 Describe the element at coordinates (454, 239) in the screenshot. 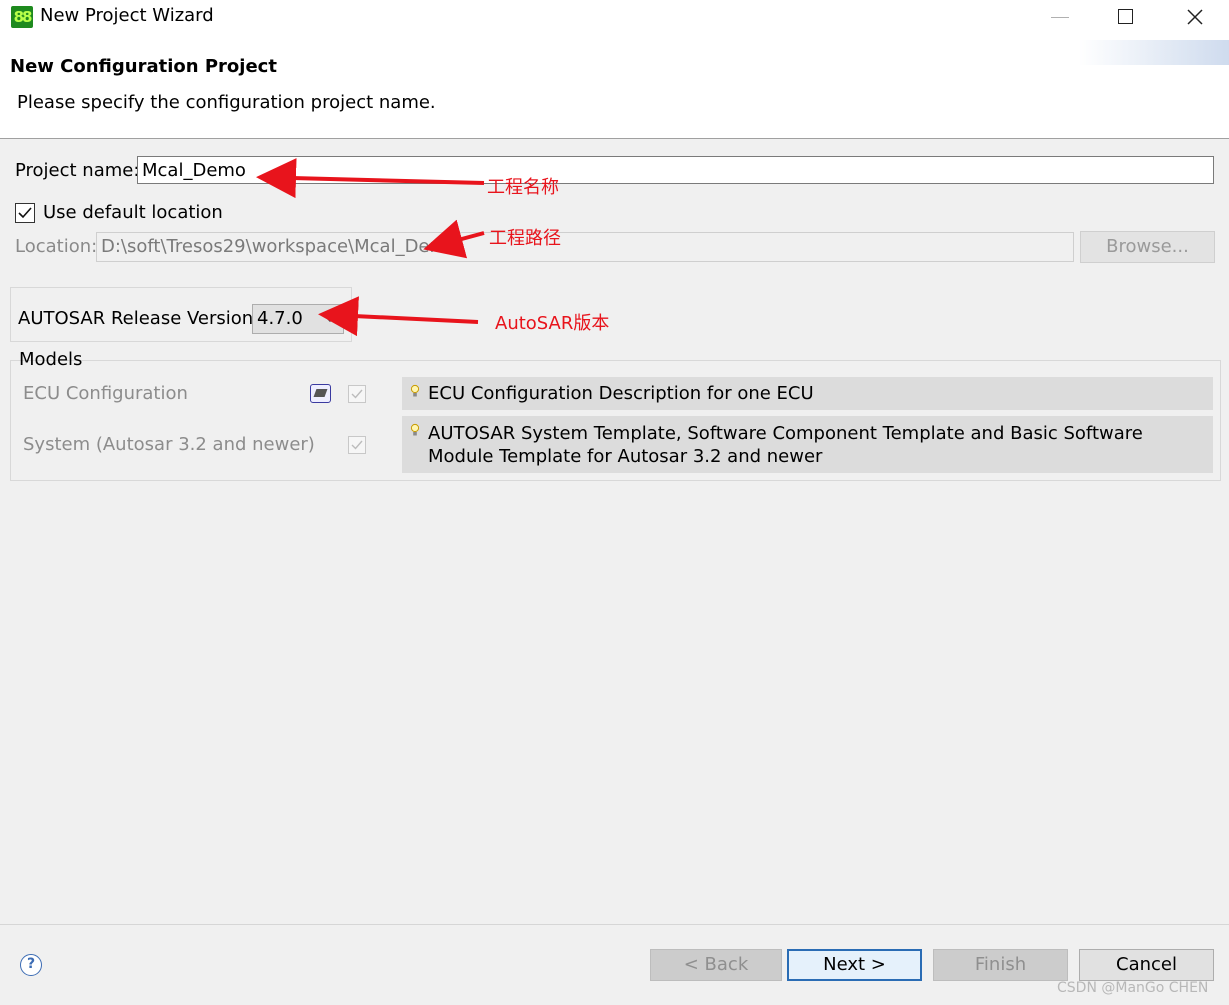

I see `annotation-arrow-path` at that location.